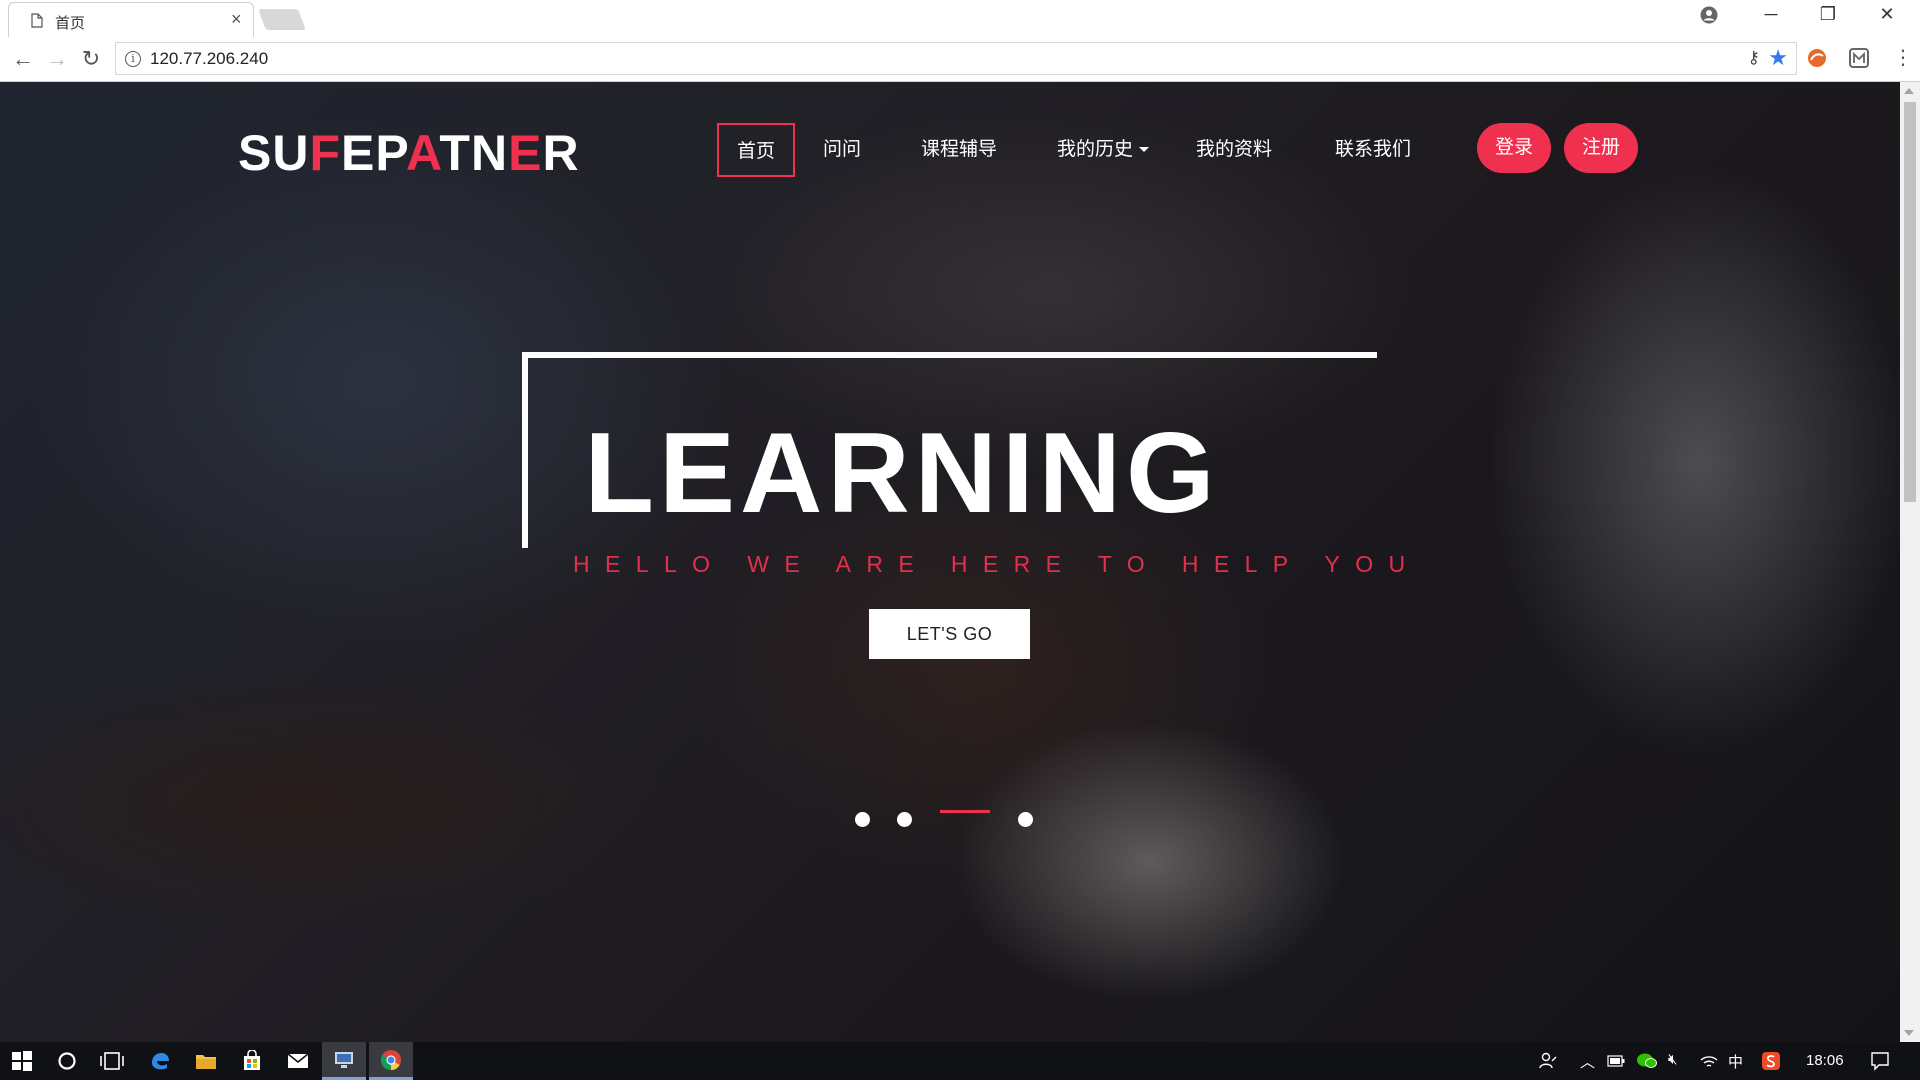 This screenshot has width=1920, height=1080. I want to click on wifi-icon, so click(1709, 1061).